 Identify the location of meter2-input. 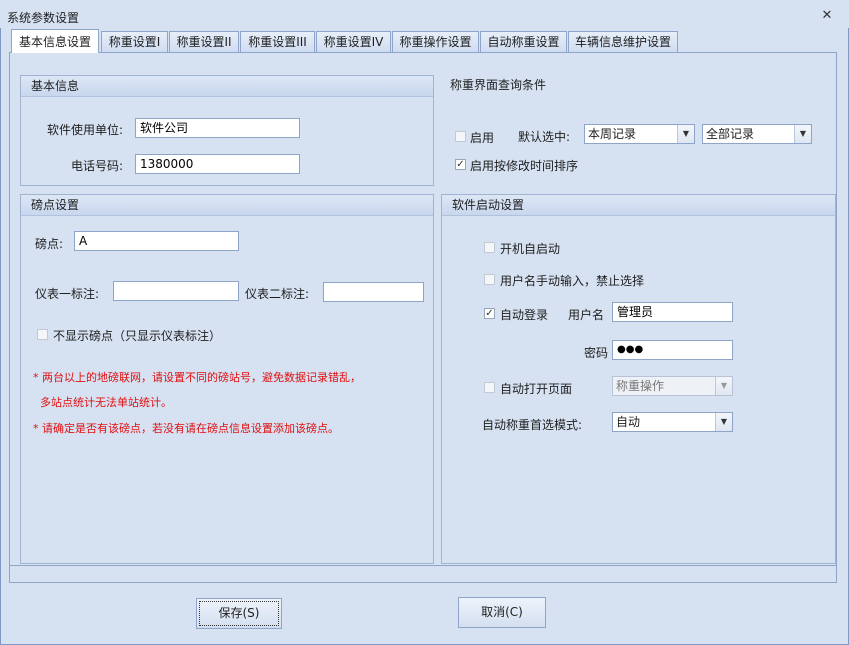
(373, 292).